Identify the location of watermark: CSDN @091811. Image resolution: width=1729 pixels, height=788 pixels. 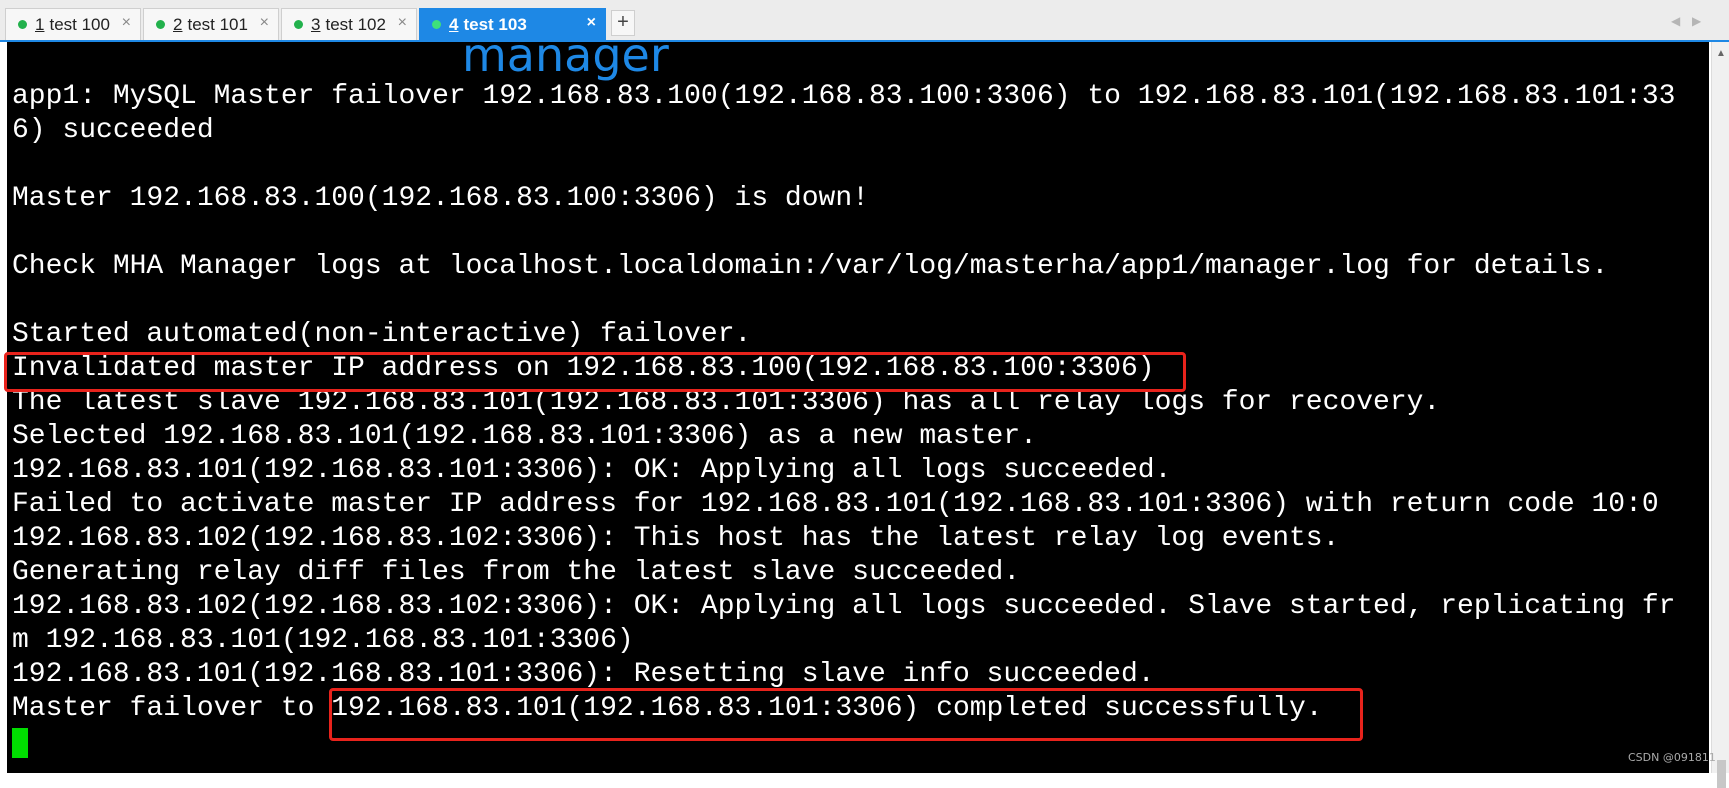
(1672, 757).